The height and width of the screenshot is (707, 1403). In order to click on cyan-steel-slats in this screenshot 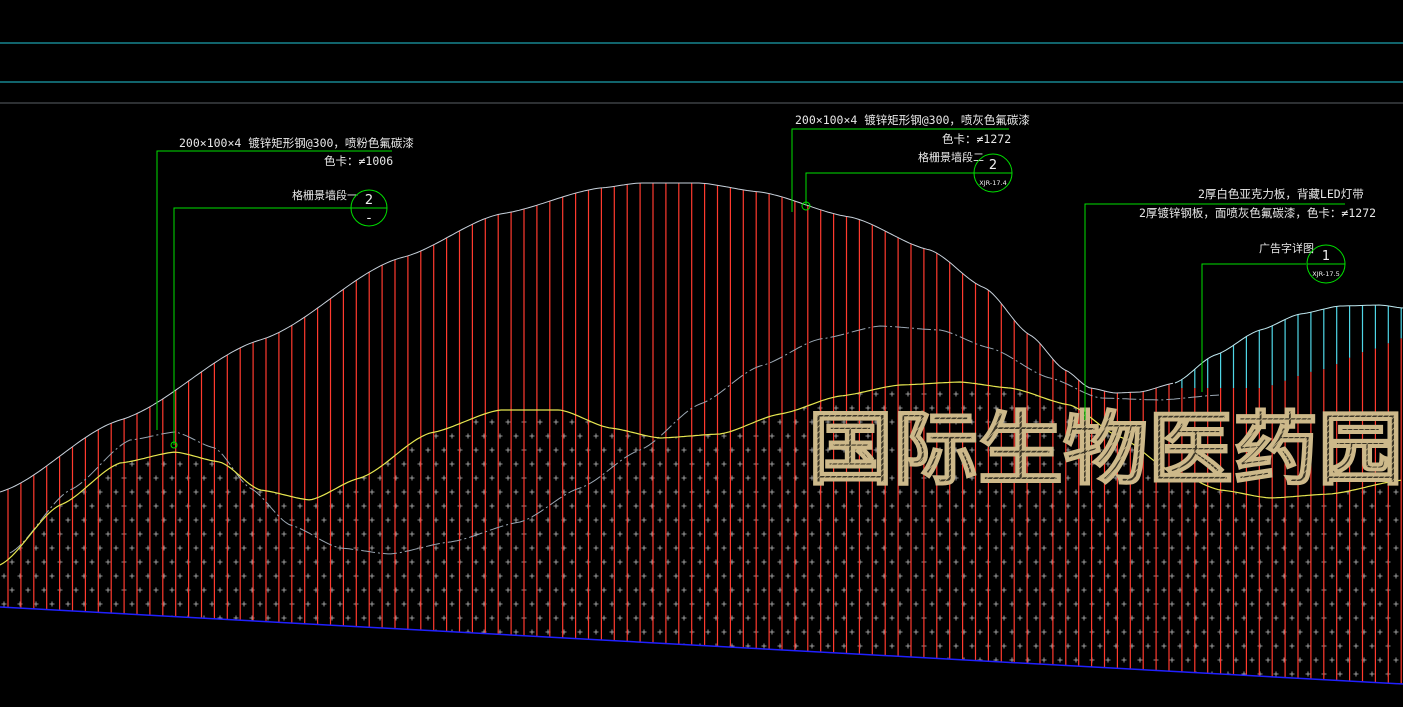, I will do `click(1291, 346)`.